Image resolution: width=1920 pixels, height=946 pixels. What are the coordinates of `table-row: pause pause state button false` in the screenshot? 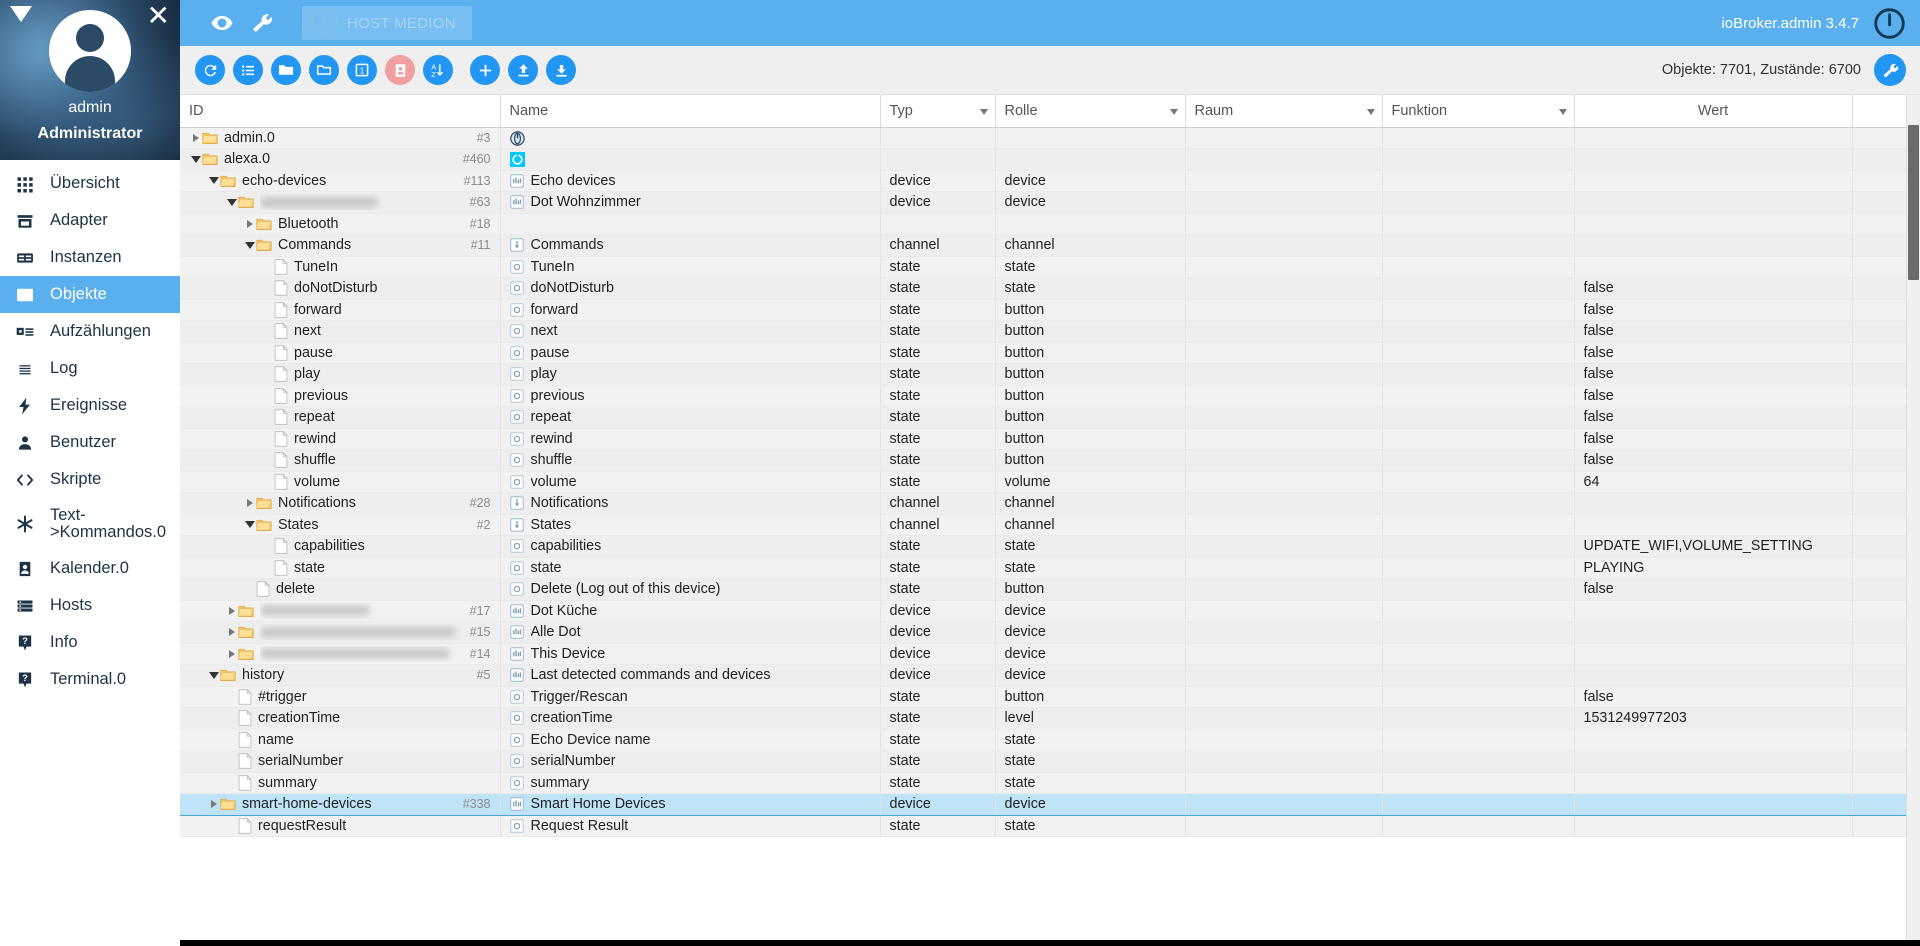 It's located at (1050, 353).